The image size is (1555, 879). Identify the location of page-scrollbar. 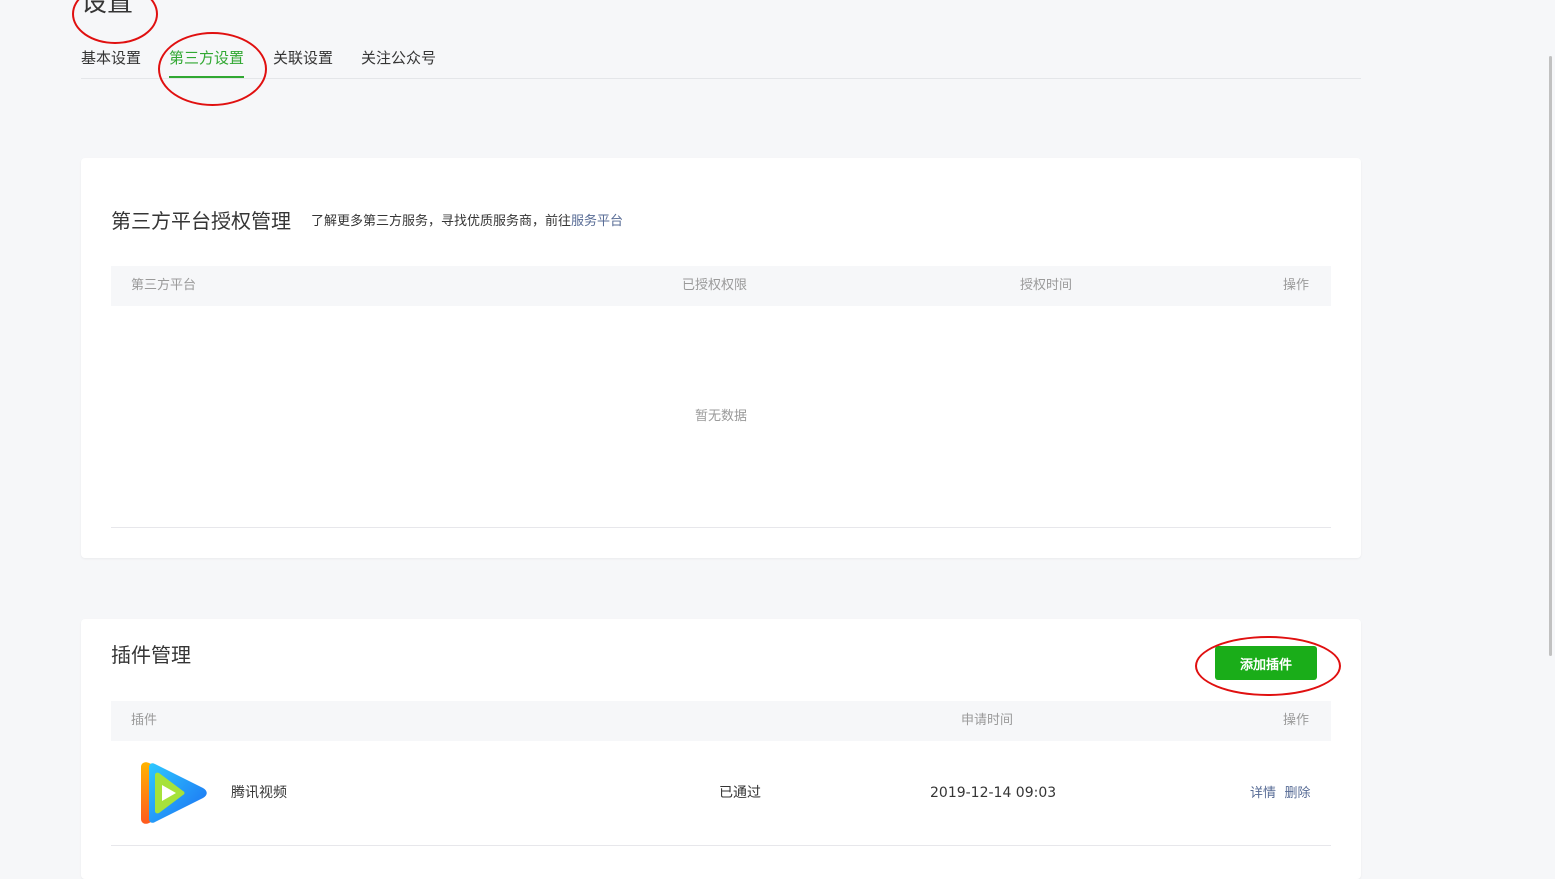
(1551, 427).